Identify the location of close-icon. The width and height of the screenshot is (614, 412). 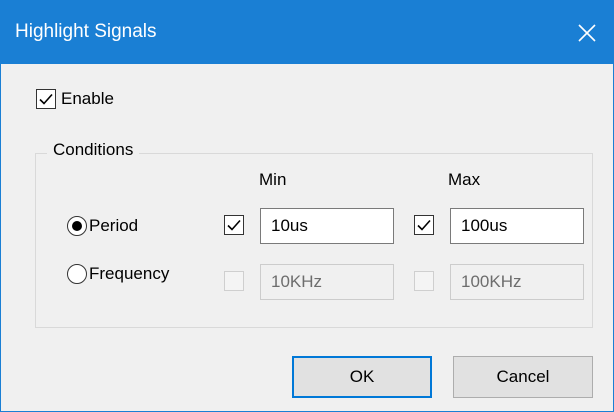
(587, 32).